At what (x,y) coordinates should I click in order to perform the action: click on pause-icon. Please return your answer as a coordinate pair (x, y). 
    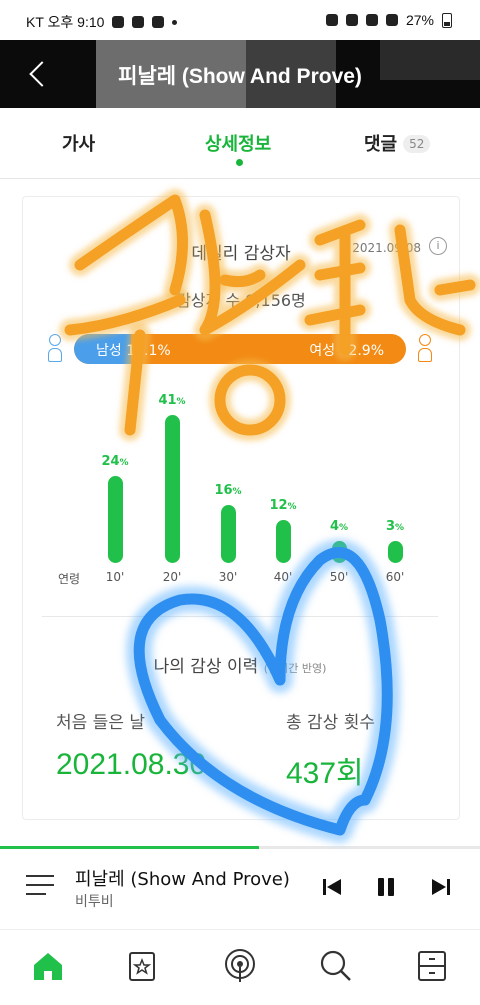
    Looking at the image, I should click on (386, 887).